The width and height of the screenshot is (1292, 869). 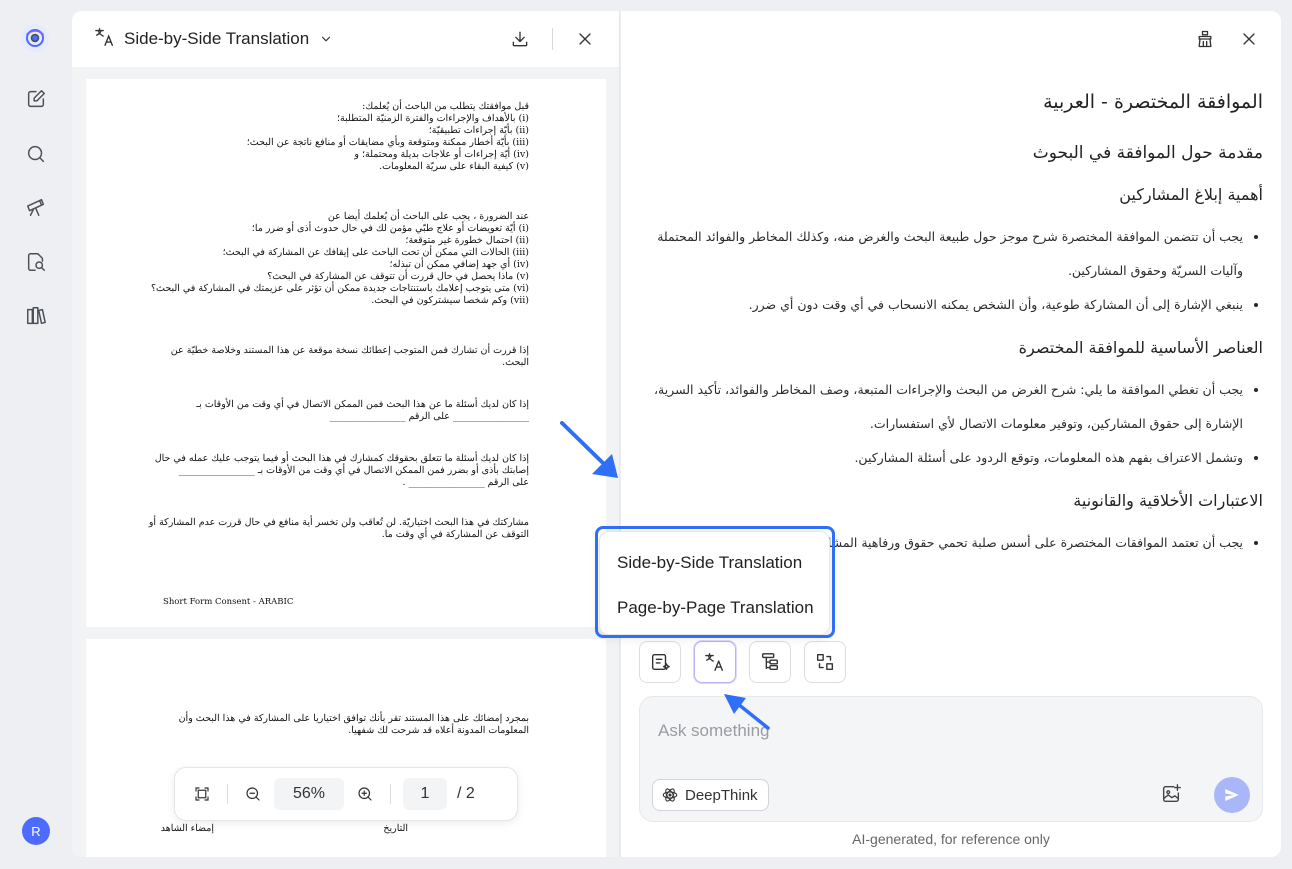 What do you see at coordinates (36, 316) in the screenshot?
I see `library-icon` at bounding box center [36, 316].